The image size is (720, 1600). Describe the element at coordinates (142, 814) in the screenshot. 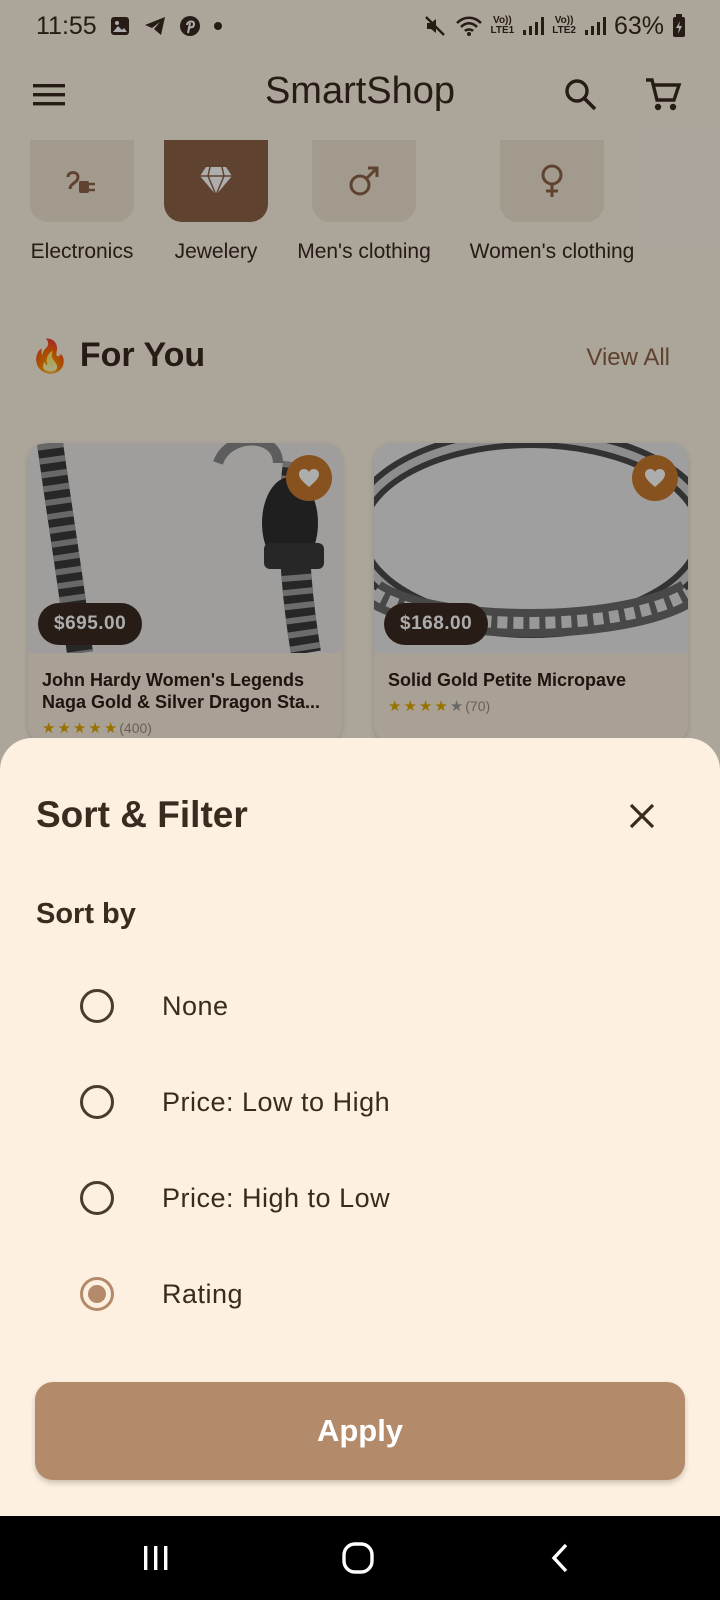

I see `sheet-title: Sort & Filter` at that location.